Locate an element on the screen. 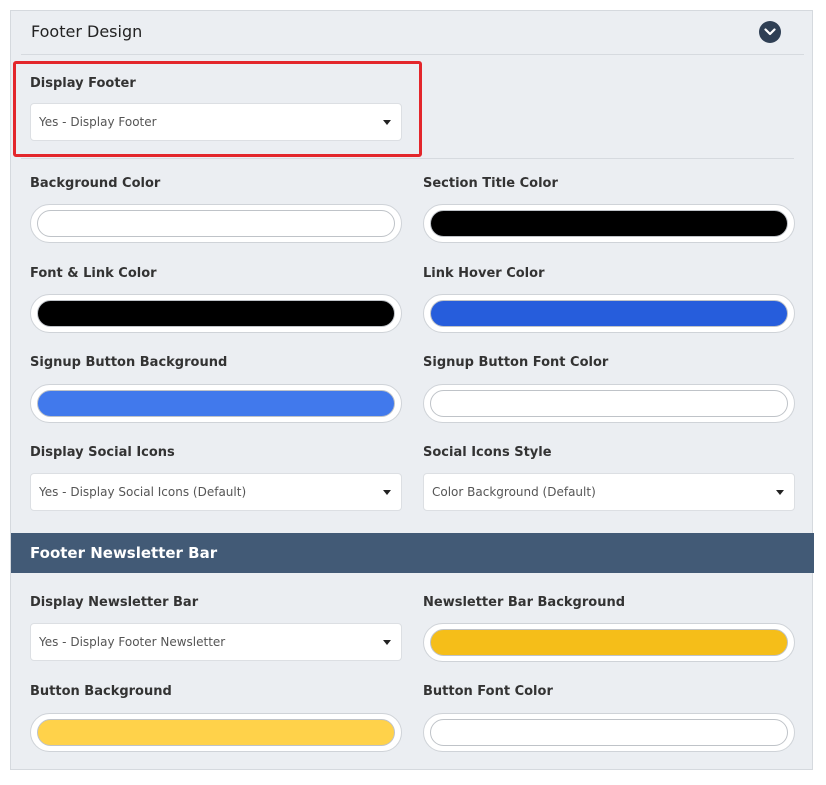 The image size is (826, 785). newsletter-bar-background-swatch is located at coordinates (609, 642).